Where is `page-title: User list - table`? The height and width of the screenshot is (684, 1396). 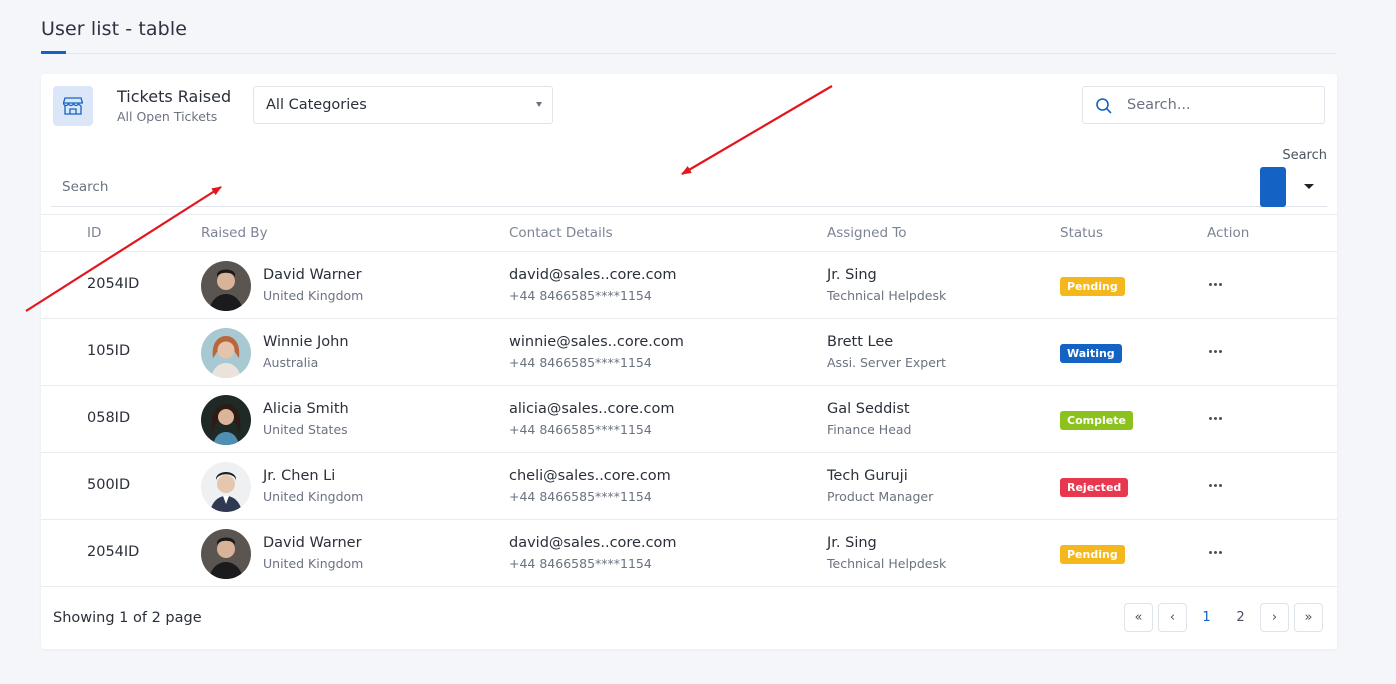 page-title: User list - table is located at coordinates (114, 29).